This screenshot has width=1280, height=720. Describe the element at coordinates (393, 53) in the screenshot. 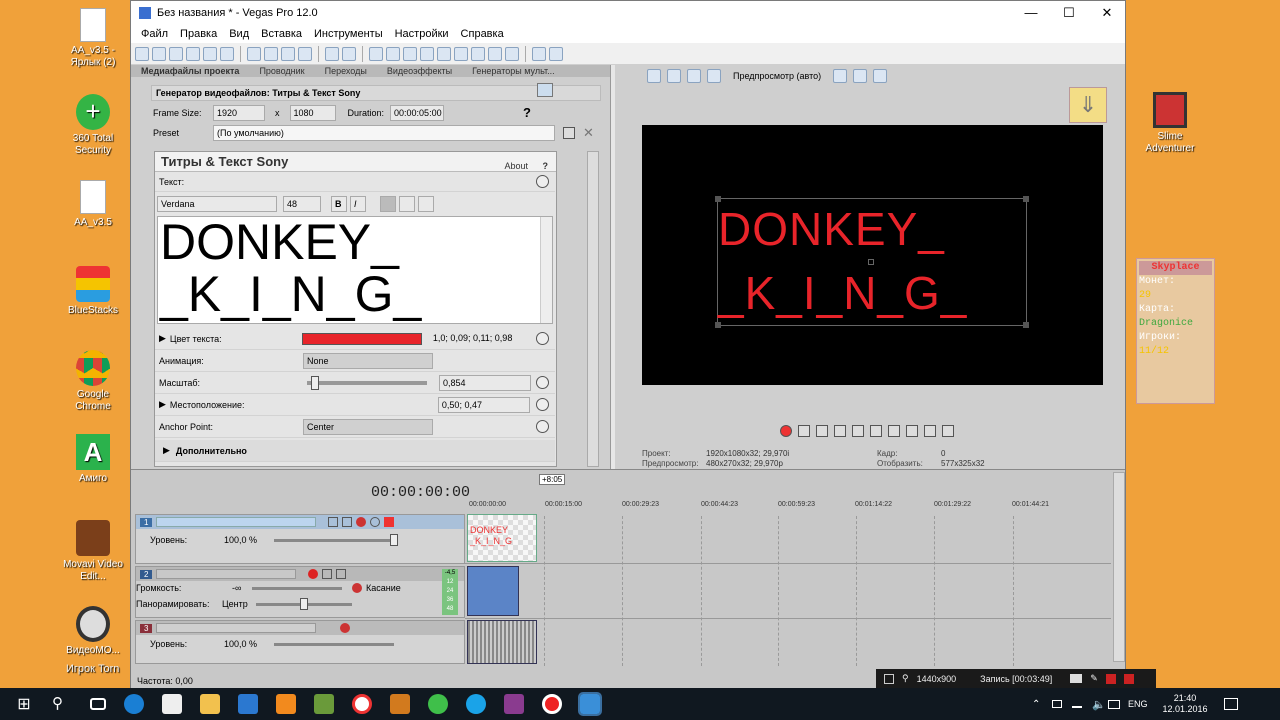

I see `envelope-tool-icon` at that location.